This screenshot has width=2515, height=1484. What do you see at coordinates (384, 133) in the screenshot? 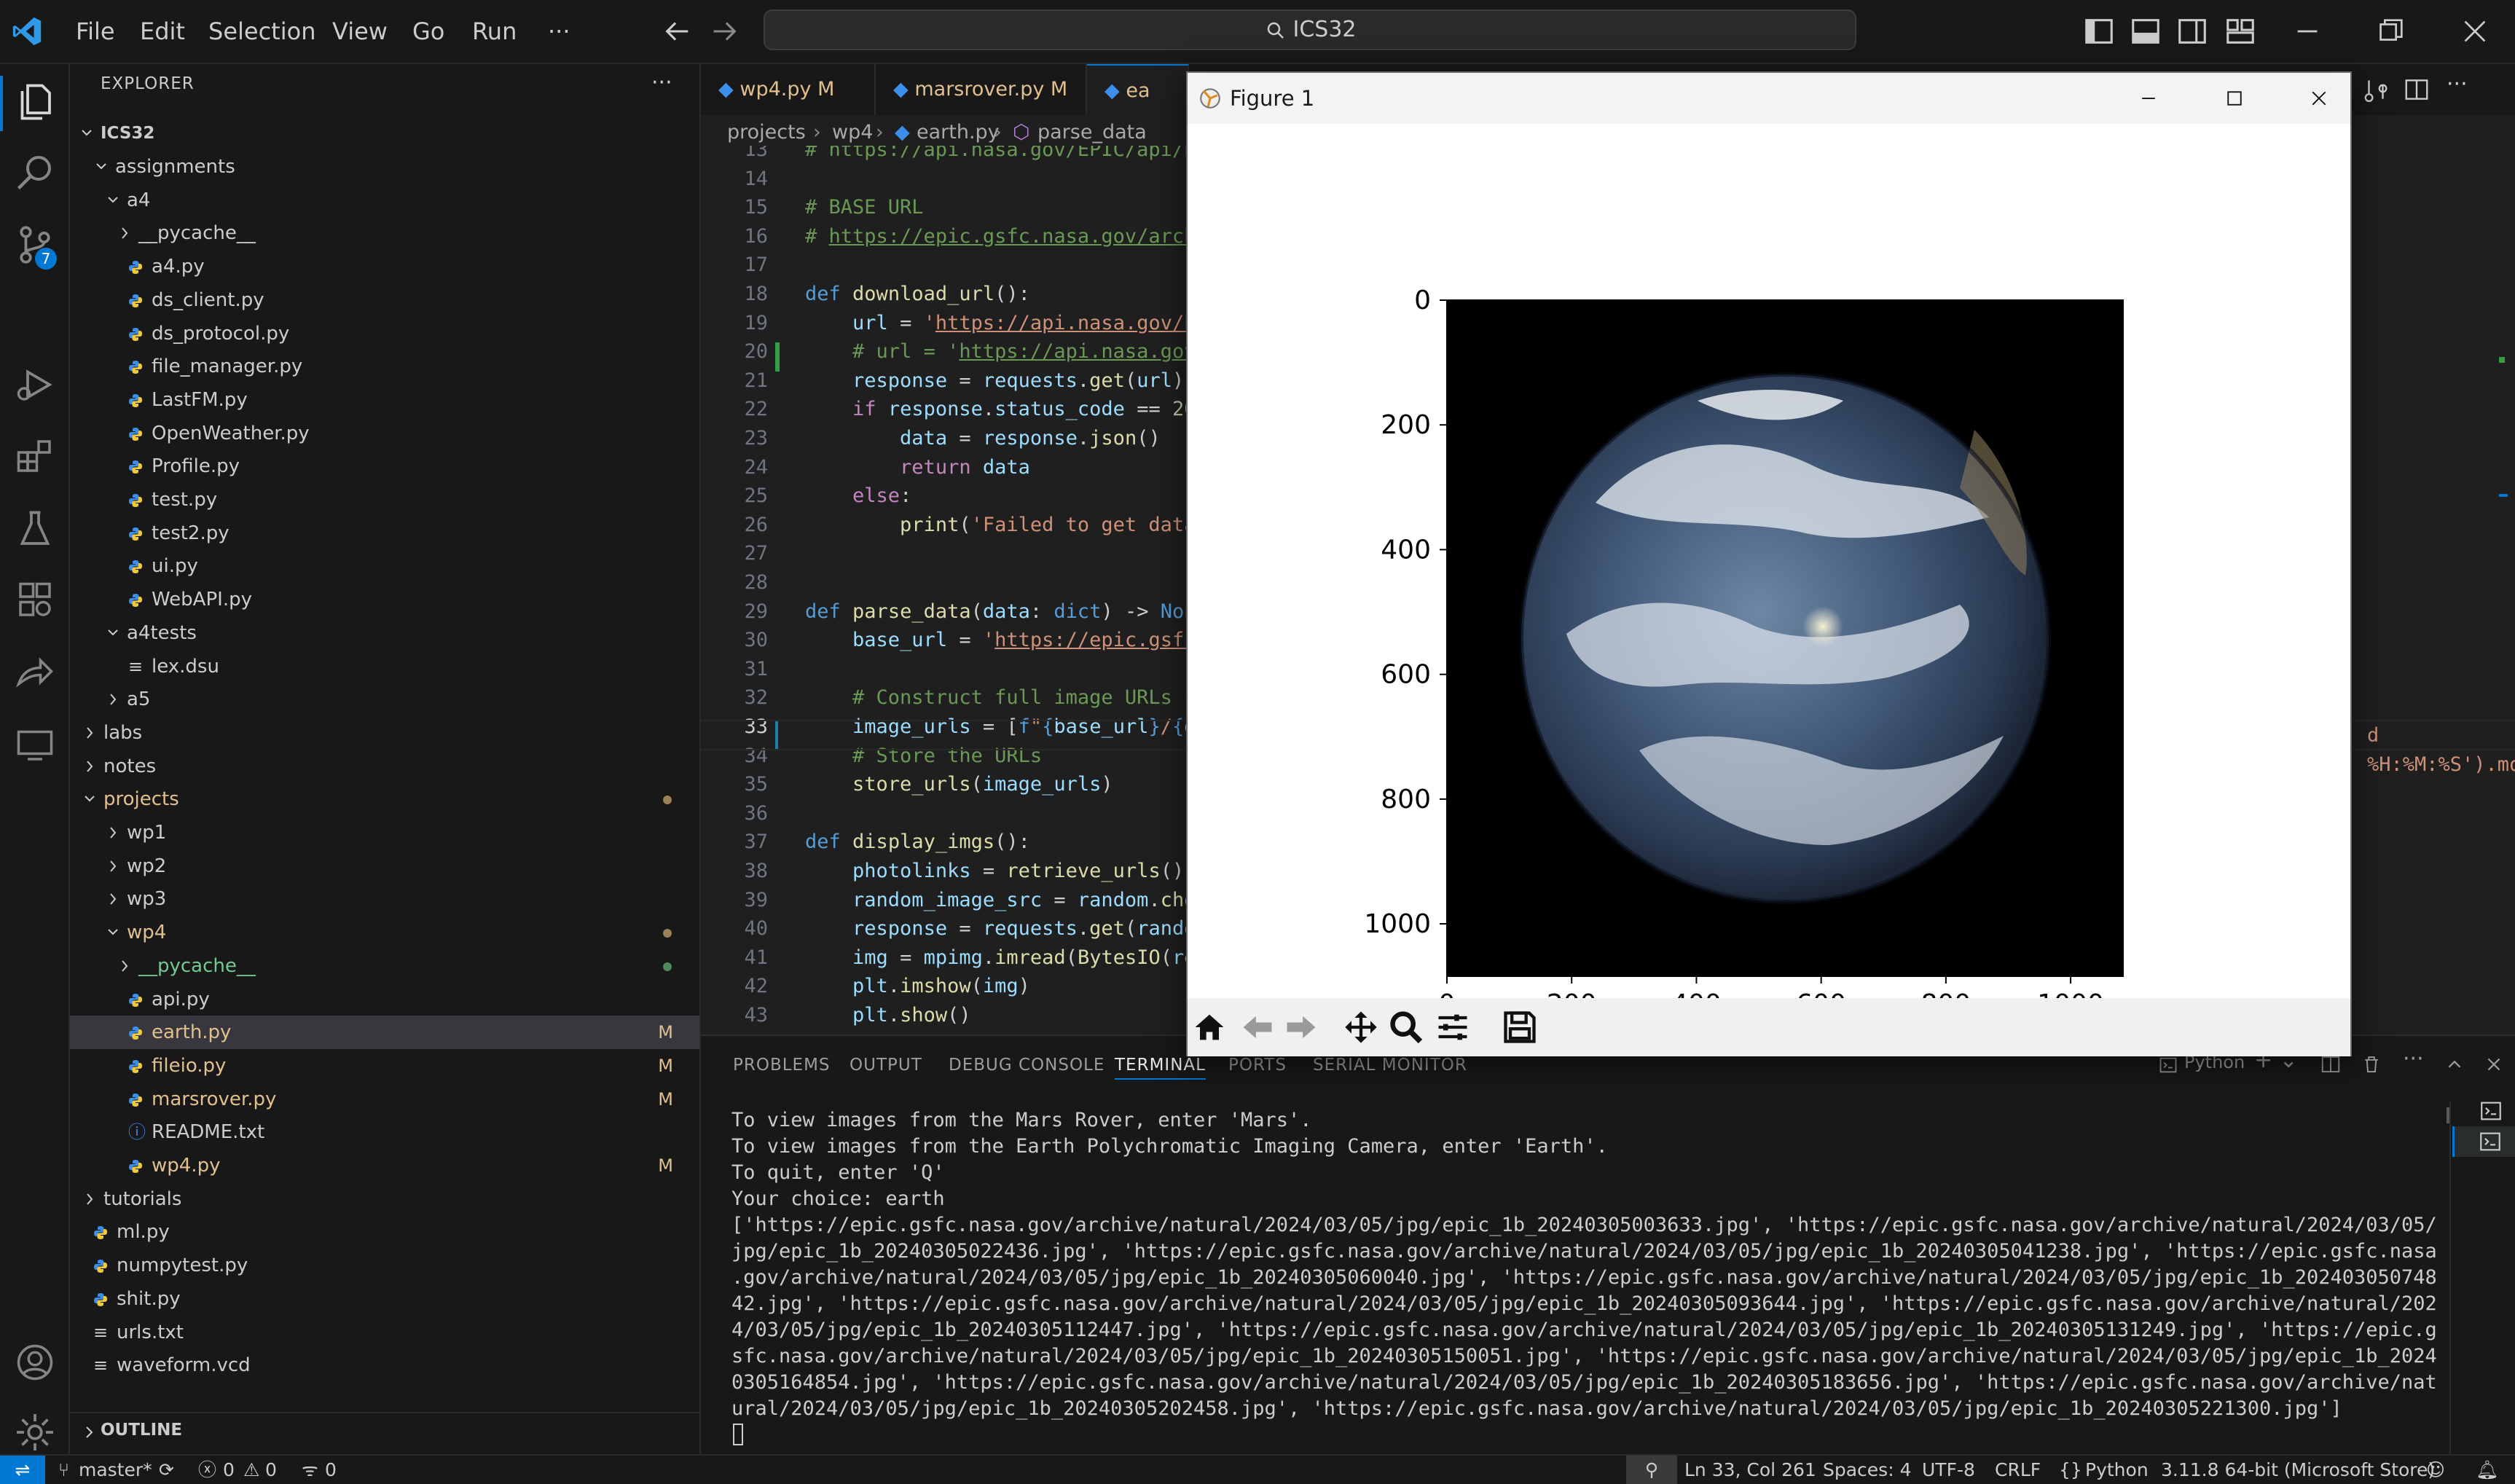
I see `explorer-root-folder: ICS32` at bounding box center [384, 133].